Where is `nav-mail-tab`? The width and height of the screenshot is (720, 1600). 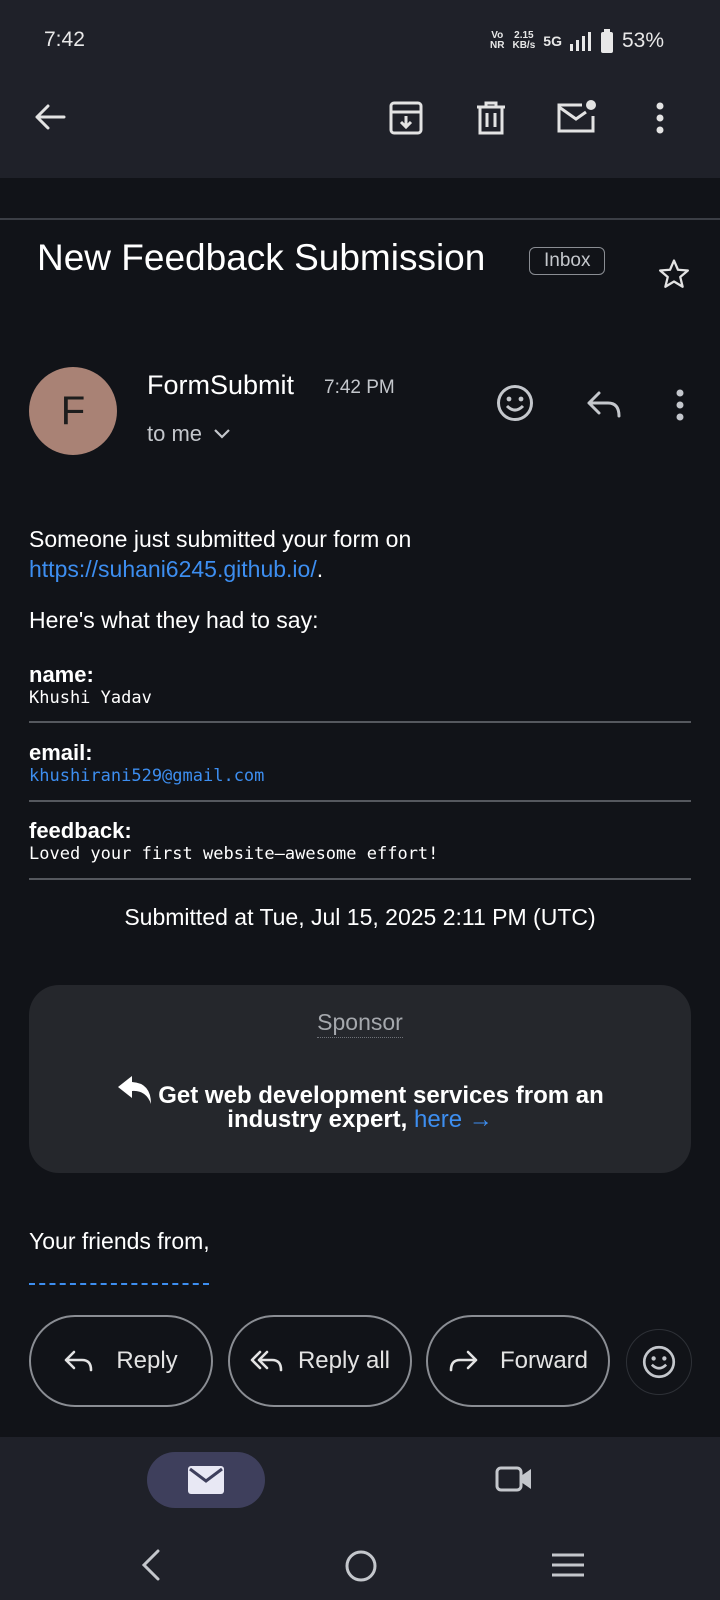
nav-mail-tab is located at coordinates (206, 1480).